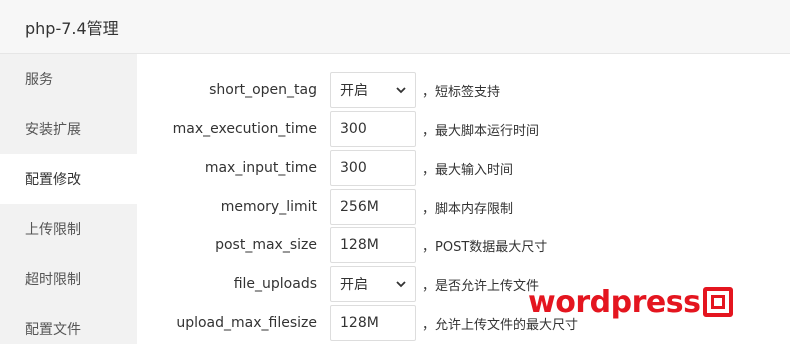 This screenshot has height=344, width=790. Describe the element at coordinates (39, 80) in the screenshot. I see `sidebar-item-label: 服务` at that location.